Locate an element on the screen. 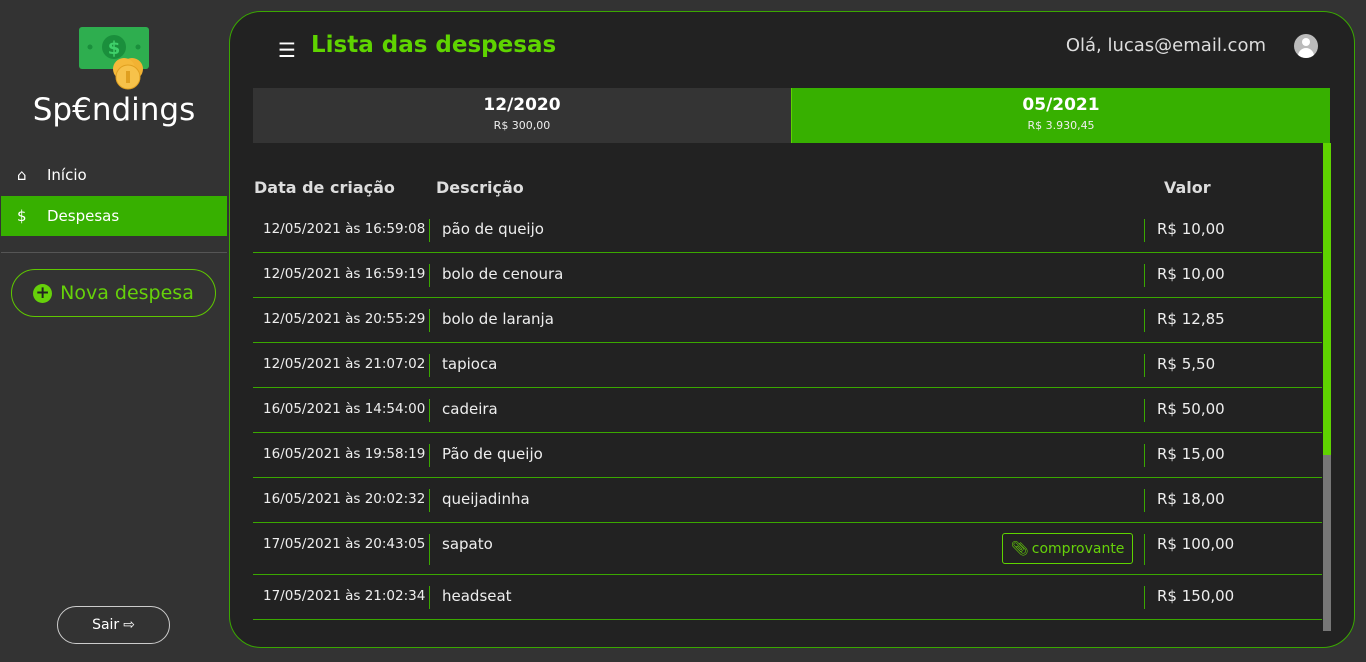 Image resolution: width=1366 pixels, height=662 pixels. header-date: Data de criação is located at coordinates (324, 187).